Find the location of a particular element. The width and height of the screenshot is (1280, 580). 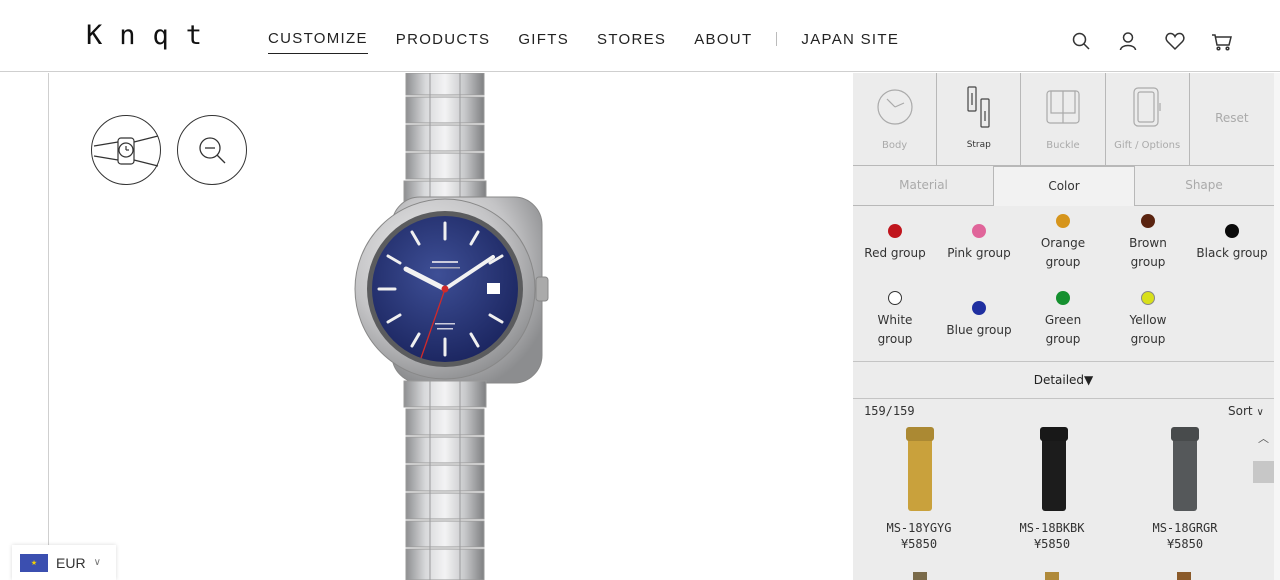

tab-shape: Shape is located at coordinates (1204, 186).